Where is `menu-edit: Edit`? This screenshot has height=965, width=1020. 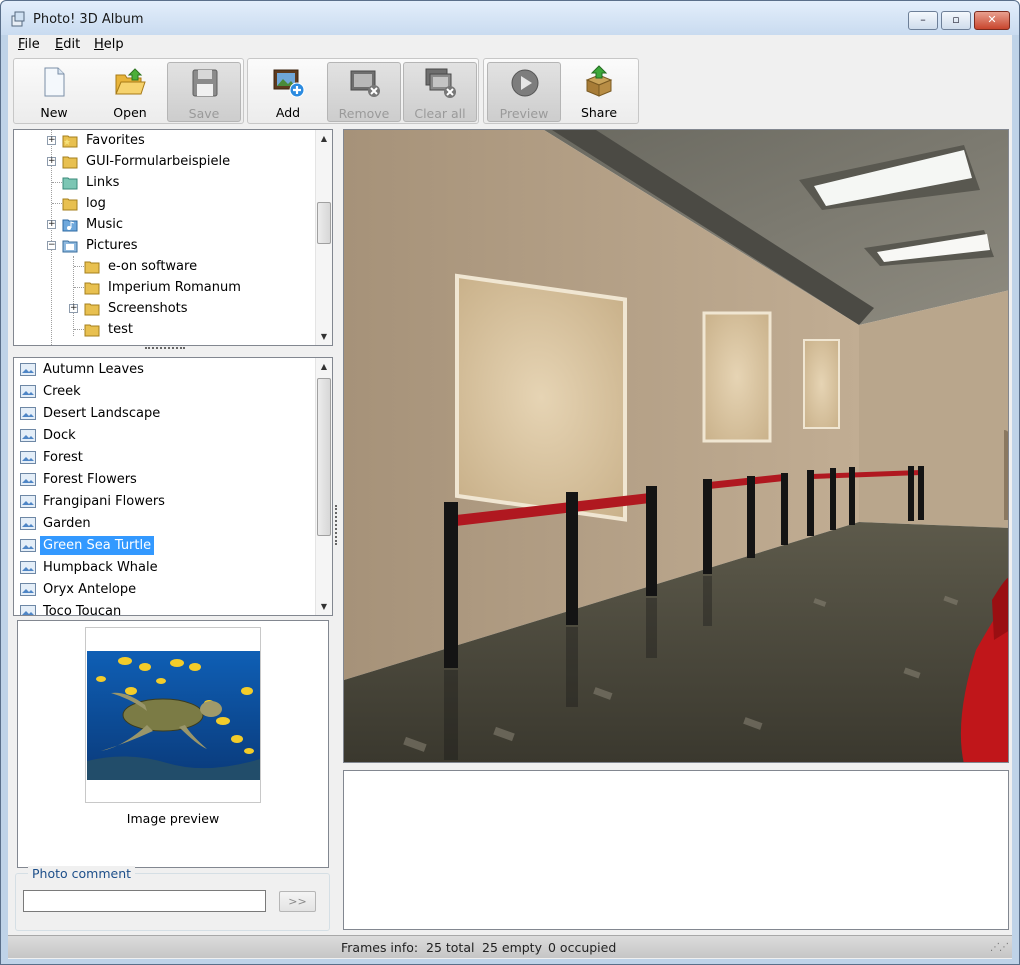
menu-edit: Edit is located at coordinates (67, 44).